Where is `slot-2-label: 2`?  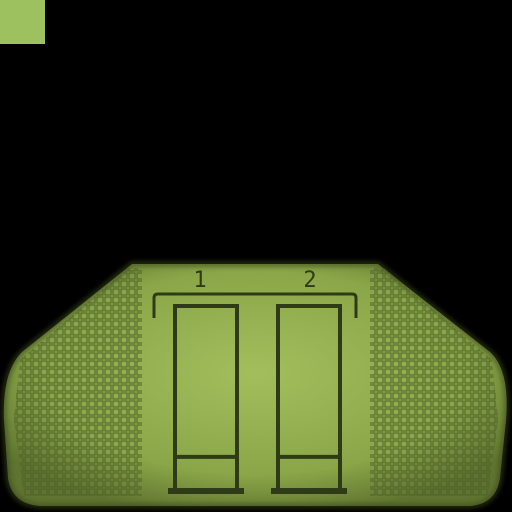
slot-2-label: 2 is located at coordinates (310, 280).